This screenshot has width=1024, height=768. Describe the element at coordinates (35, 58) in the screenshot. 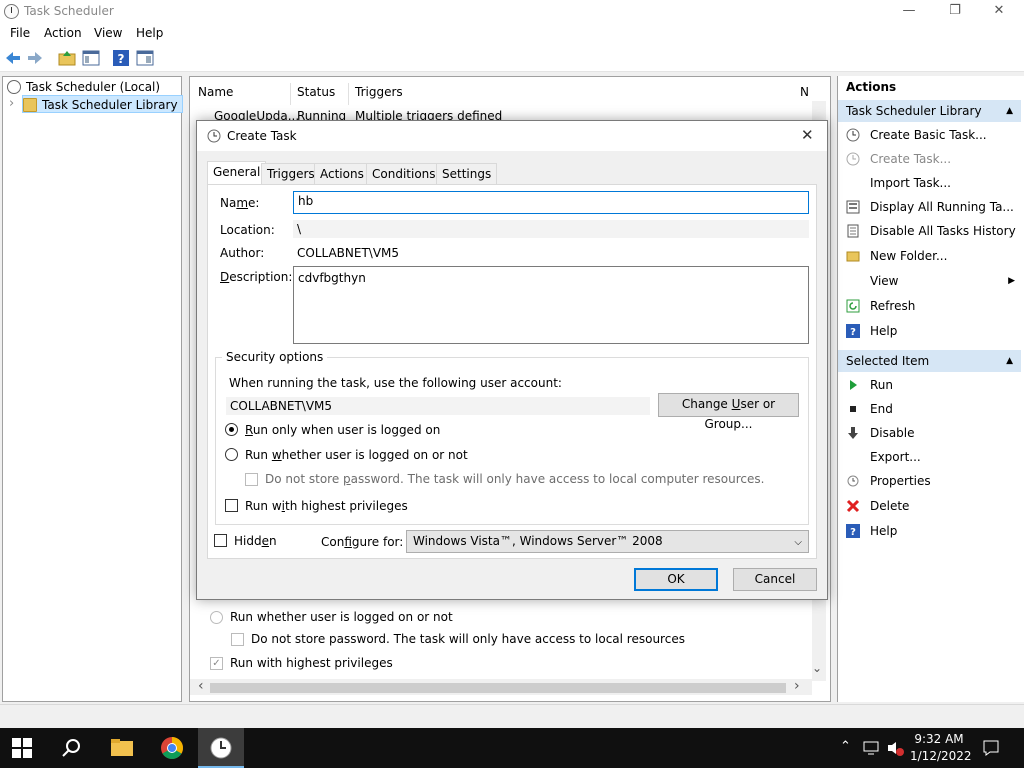

I see `forward-arrow-icon` at that location.